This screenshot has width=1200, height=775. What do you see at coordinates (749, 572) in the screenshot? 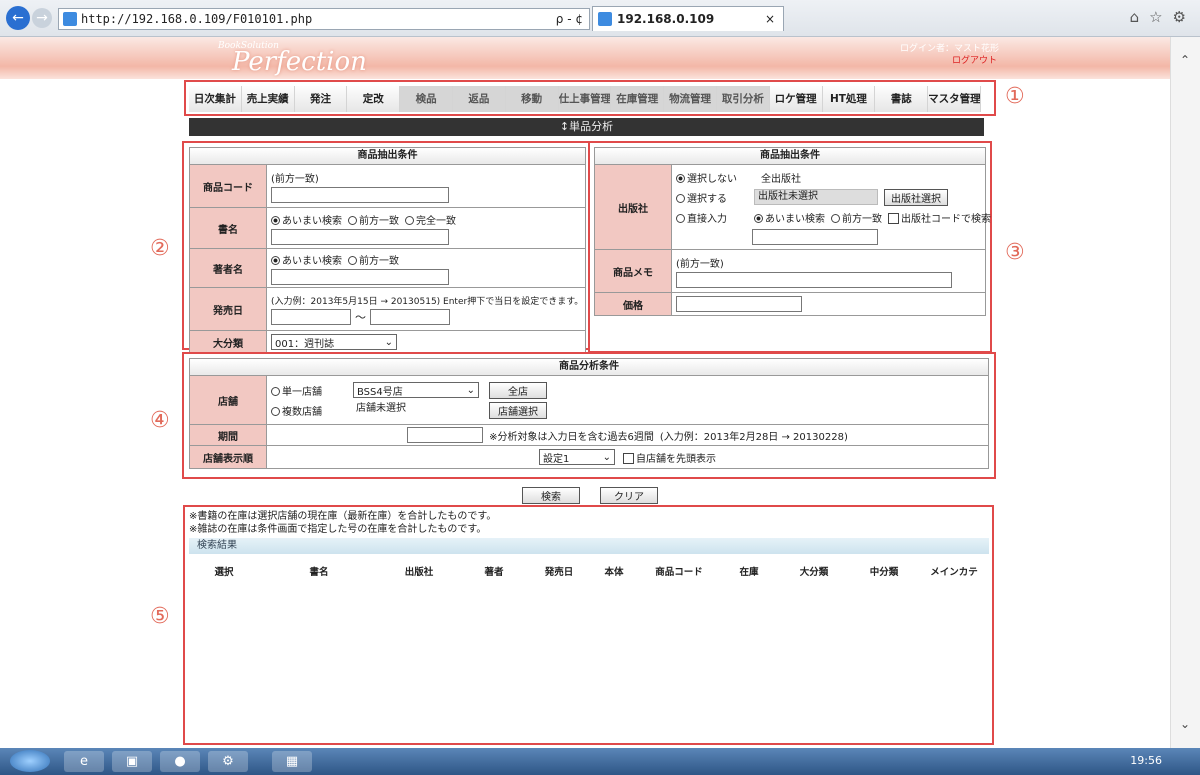
I see `column-header: 在庫` at bounding box center [749, 572].